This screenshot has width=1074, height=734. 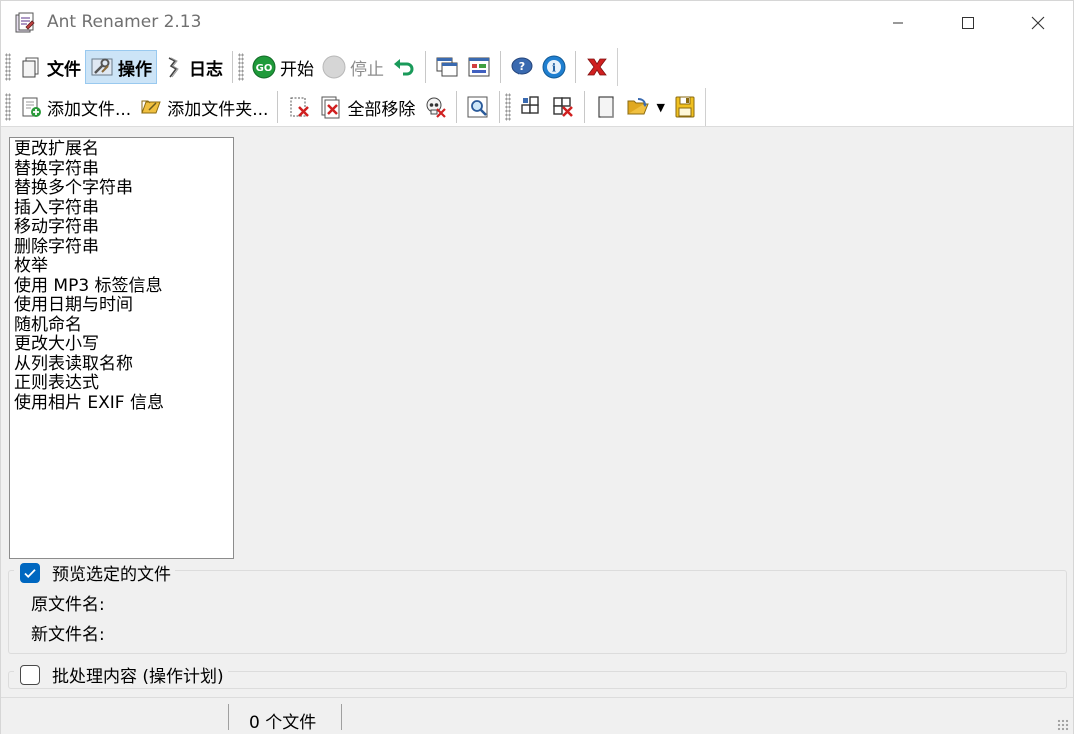 I want to click on skull-icon, so click(x=435, y=107).